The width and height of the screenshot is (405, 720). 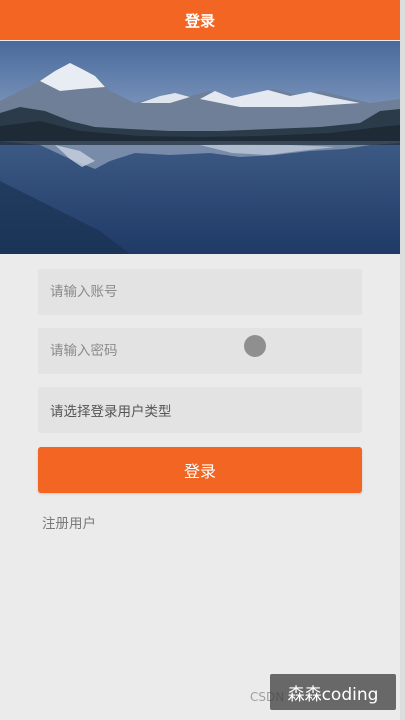 What do you see at coordinates (200, 292) in the screenshot?
I see `account-input` at bounding box center [200, 292].